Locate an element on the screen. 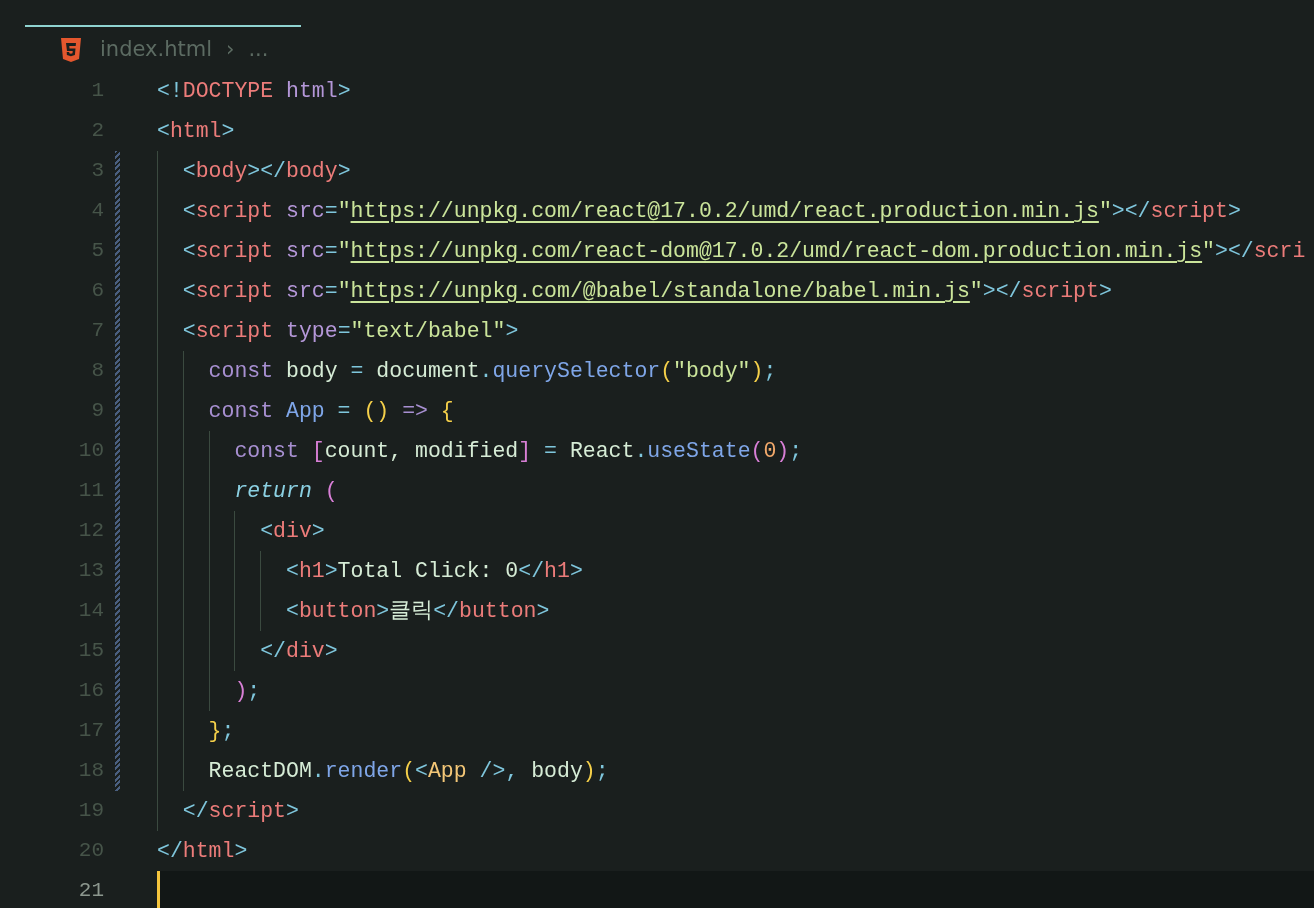 Image resolution: width=1314 pixels, height=908 pixels. code-line: <!DOCTYPE html> is located at coordinates (254, 91).